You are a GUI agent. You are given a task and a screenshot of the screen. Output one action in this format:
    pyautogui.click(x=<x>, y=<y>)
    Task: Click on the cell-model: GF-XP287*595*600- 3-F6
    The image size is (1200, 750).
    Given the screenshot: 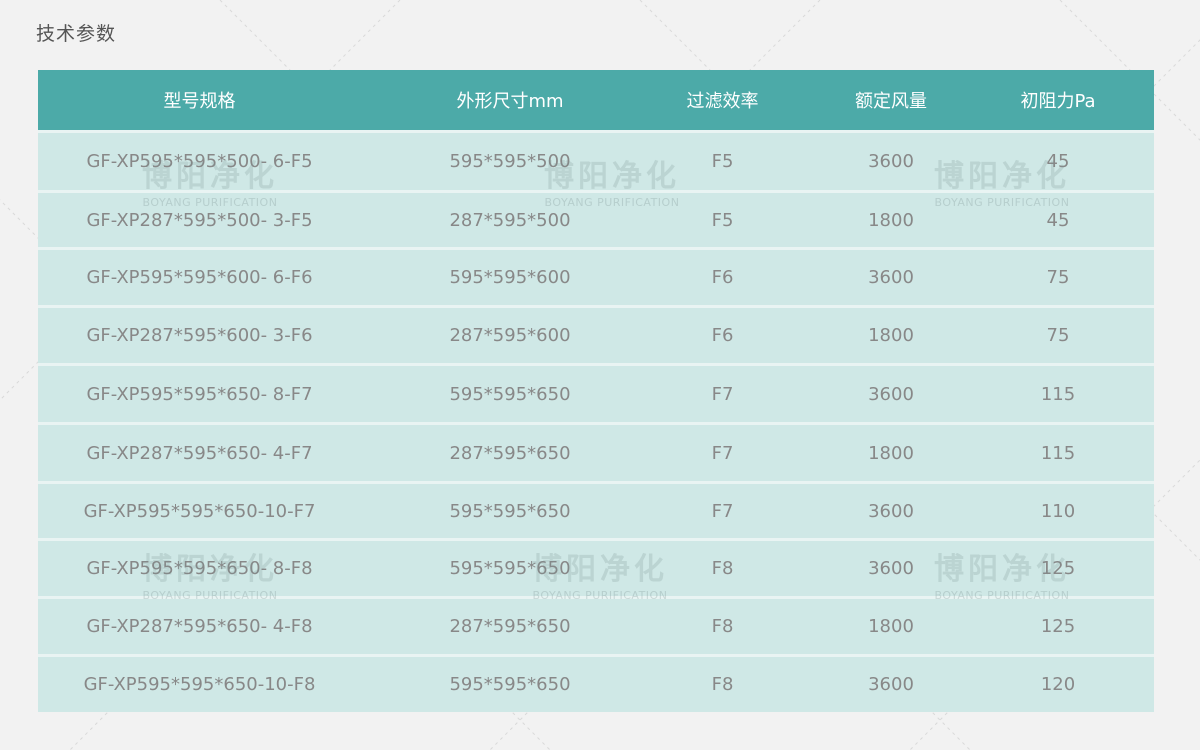 What is the action you would take?
    pyautogui.click(x=199, y=335)
    